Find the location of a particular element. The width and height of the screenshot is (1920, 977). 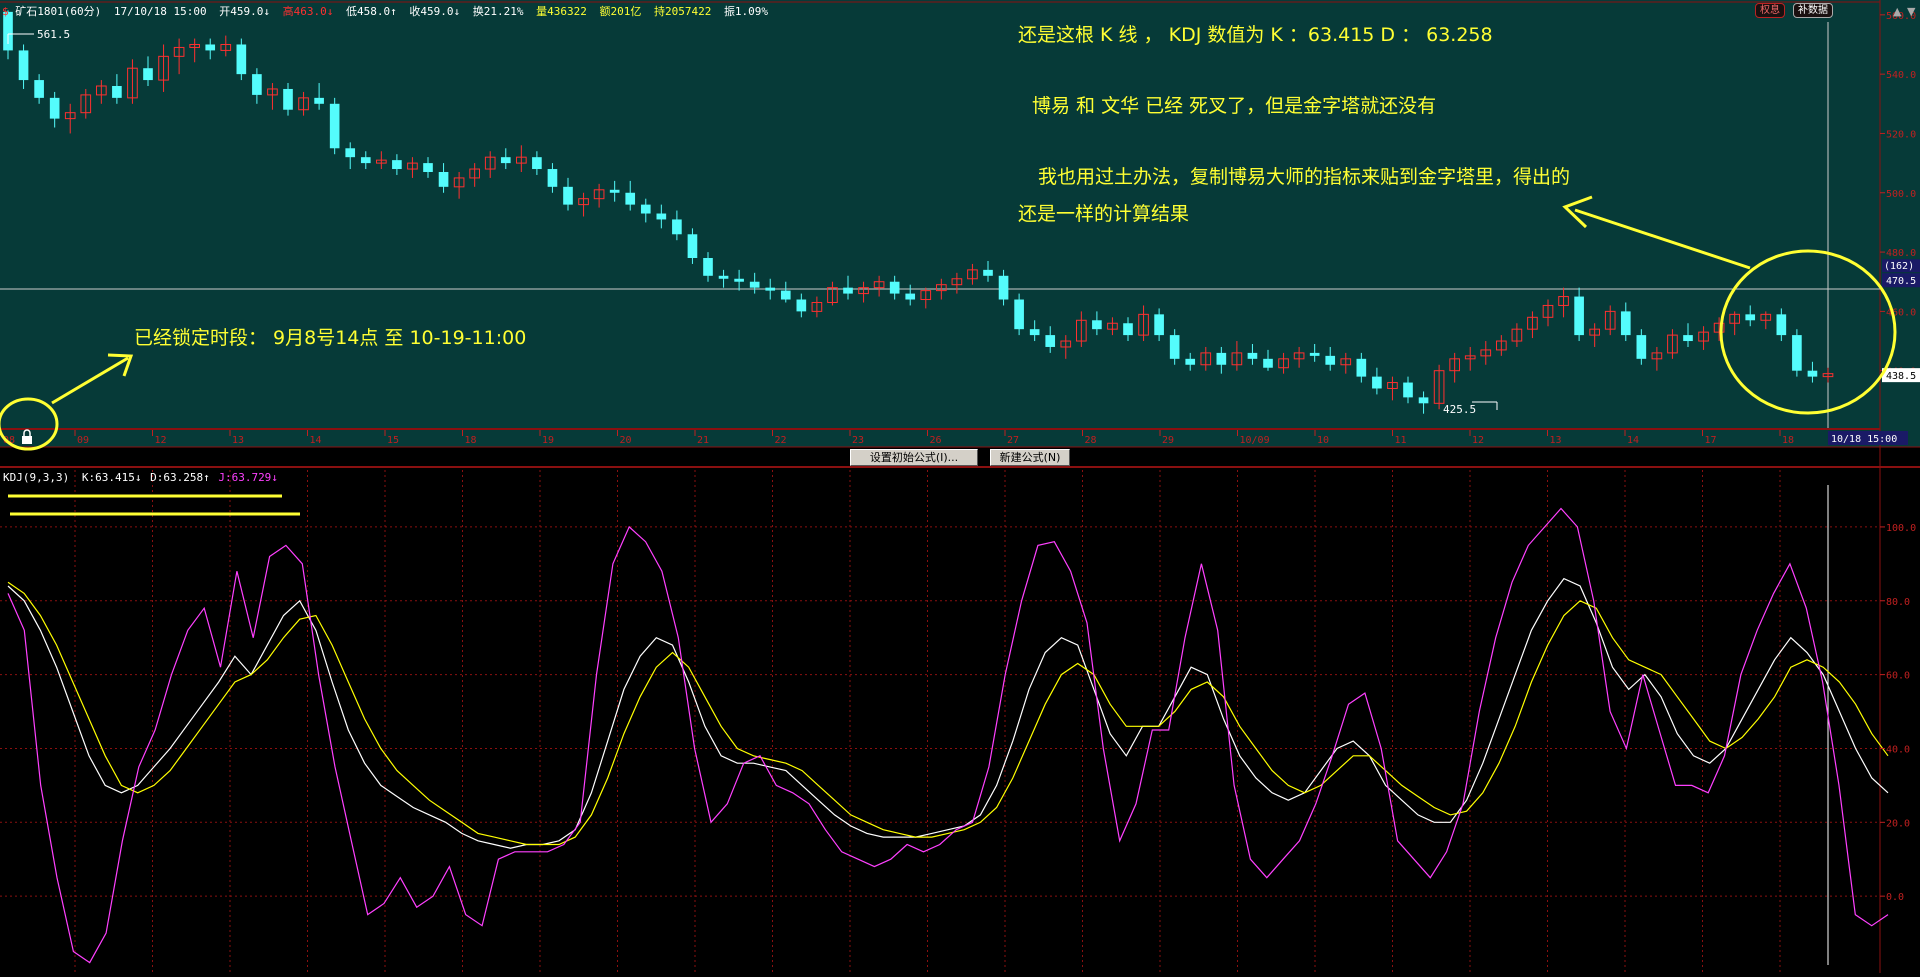

kdj-d-value: D:63.258↑ is located at coordinates (180, 477).